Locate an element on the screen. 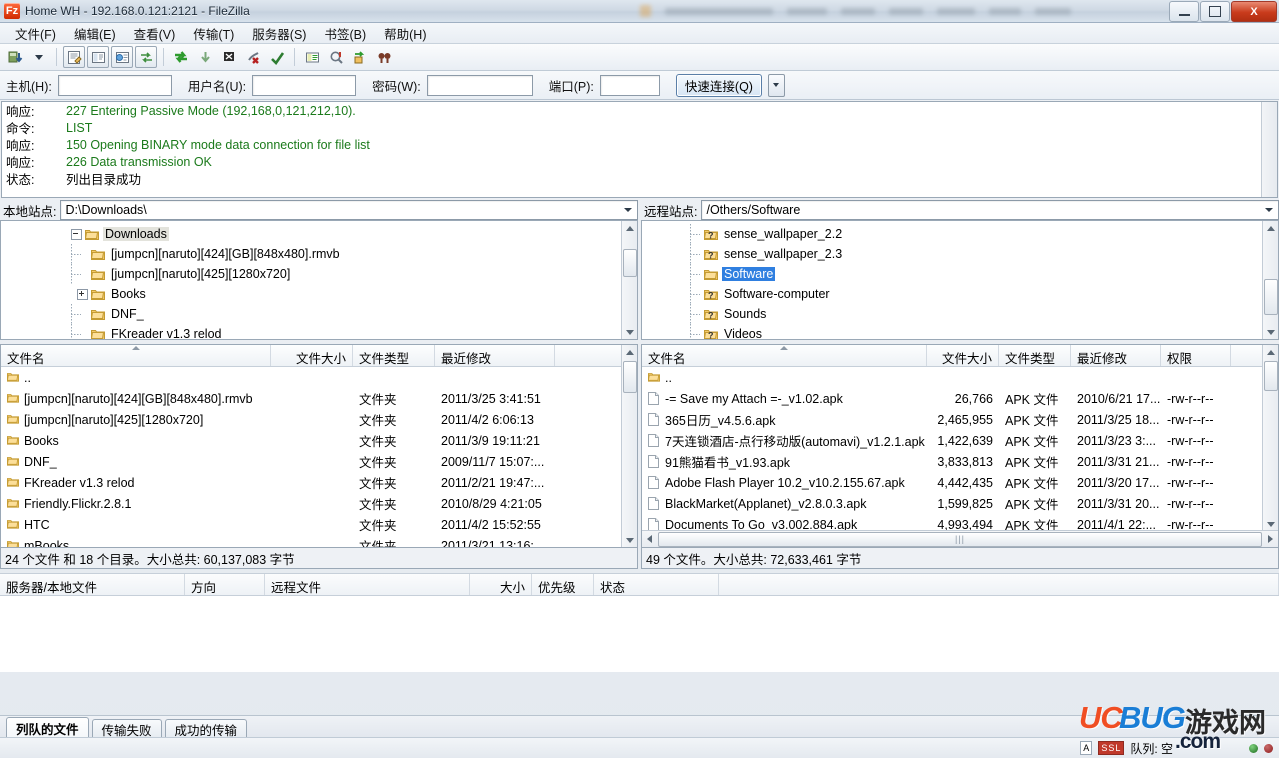 The image size is (1279, 758). remote-list-hscrollbar: ||| is located at coordinates (960, 538).